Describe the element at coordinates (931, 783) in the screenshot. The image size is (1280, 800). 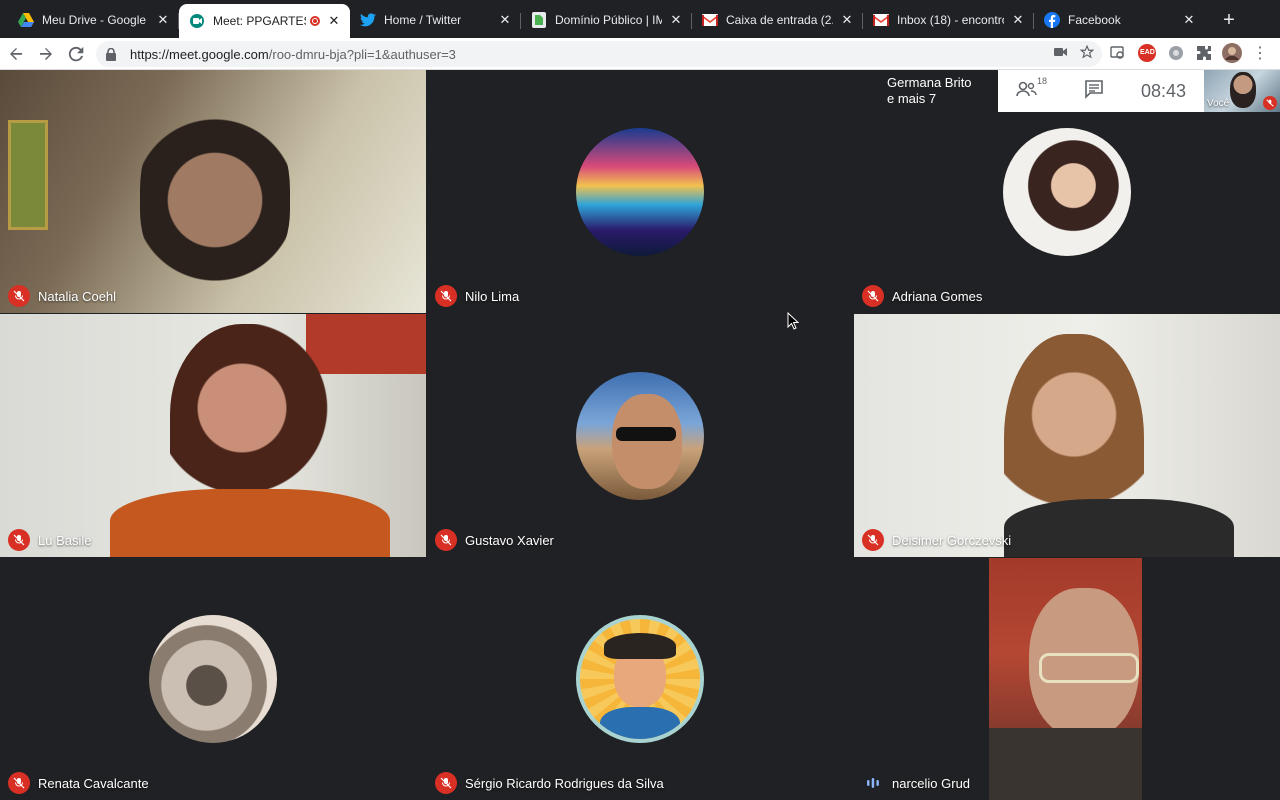
I see `participant-name: narcelio Grud` at that location.